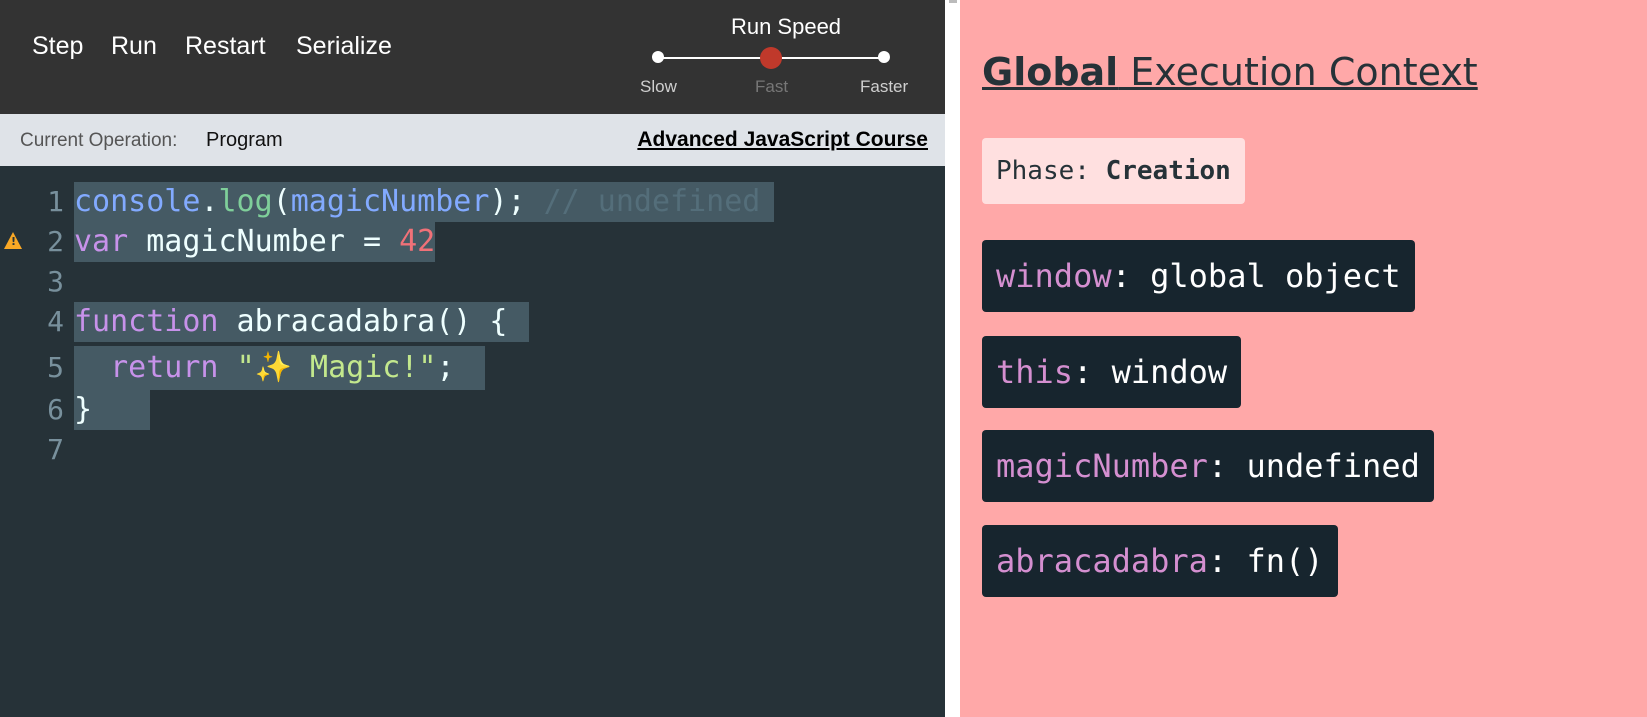 The image size is (1647, 717). Describe the element at coordinates (112, 410) in the screenshot. I see `code-line-text: }` at that location.